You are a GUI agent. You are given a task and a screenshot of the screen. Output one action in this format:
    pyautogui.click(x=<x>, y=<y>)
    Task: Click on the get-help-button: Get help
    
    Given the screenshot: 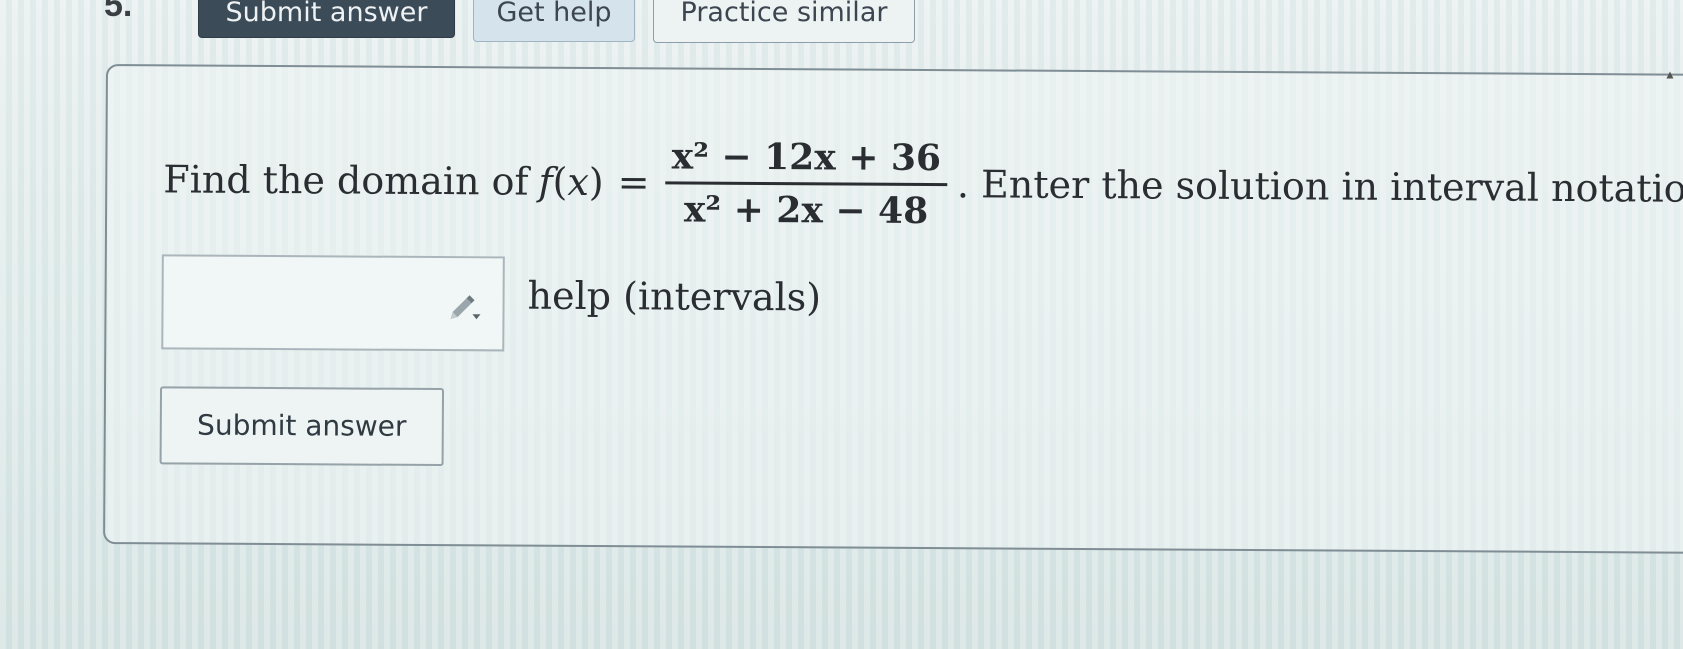 What is the action you would take?
    pyautogui.click(x=554, y=21)
    